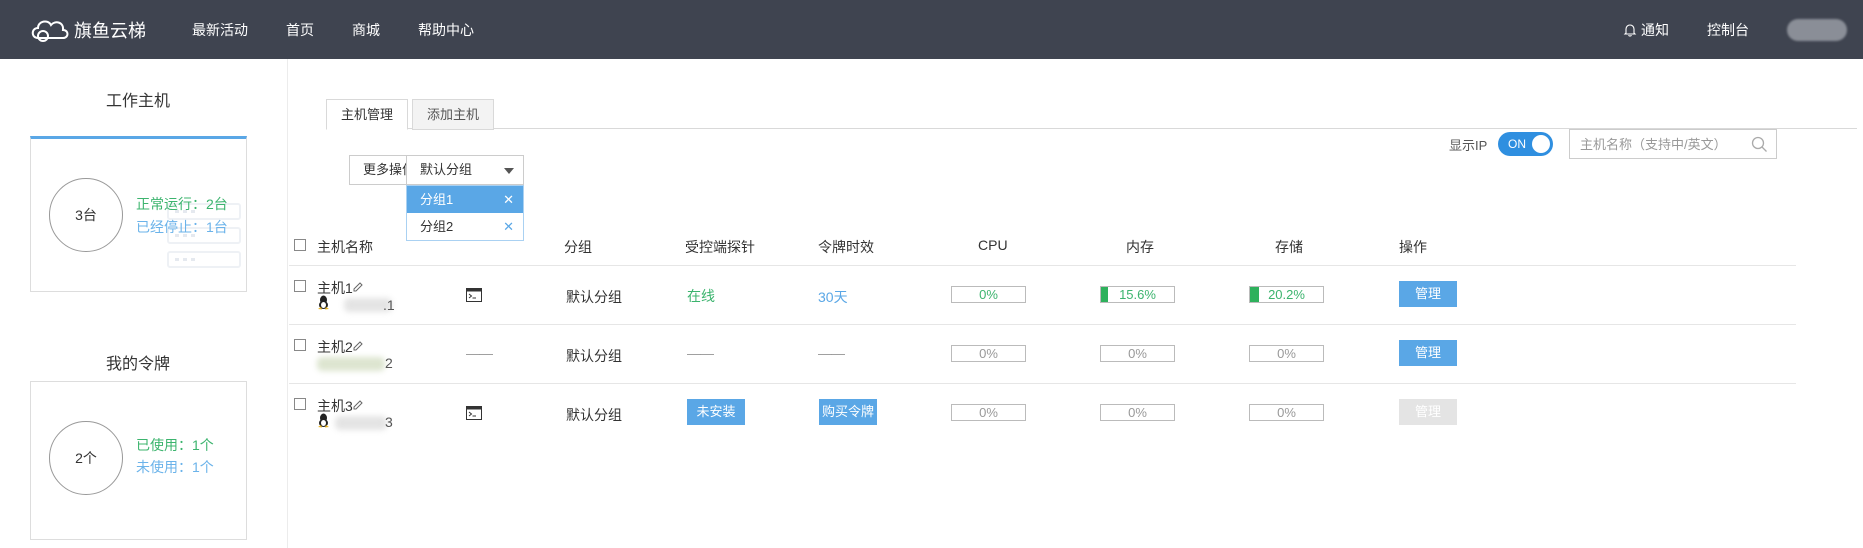 This screenshot has height=548, width=1863. What do you see at coordinates (446, 30) in the screenshot?
I see `nav-item-help: 帮助中心` at bounding box center [446, 30].